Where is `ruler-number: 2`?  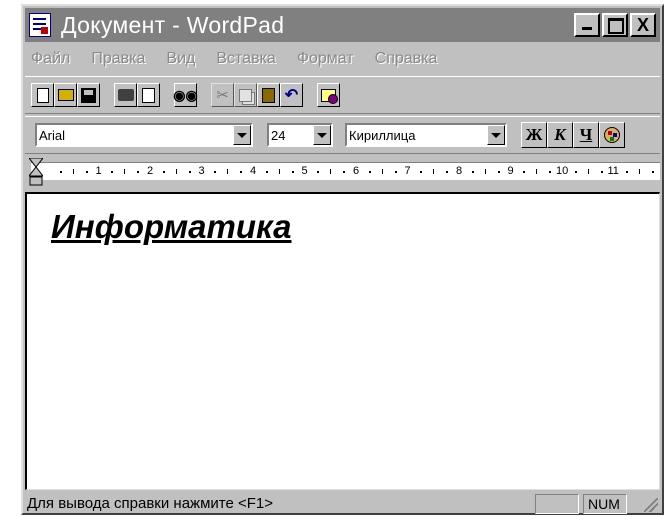
ruler-number: 2 is located at coordinates (150, 171).